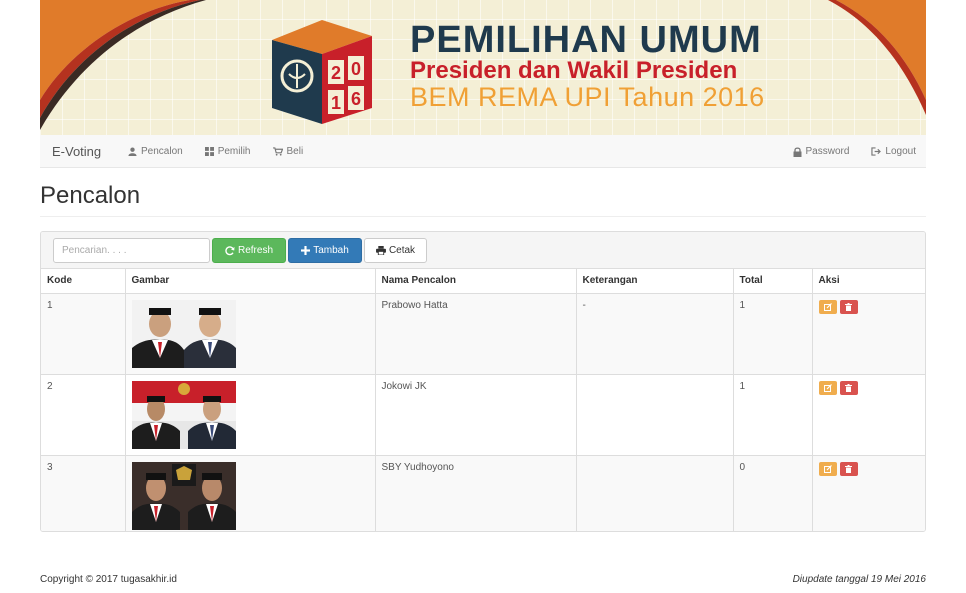 The image size is (966, 593). Describe the element at coordinates (574, 70) in the screenshot. I see `banner-subtitle: Presiden dan Wakil Presiden` at that location.